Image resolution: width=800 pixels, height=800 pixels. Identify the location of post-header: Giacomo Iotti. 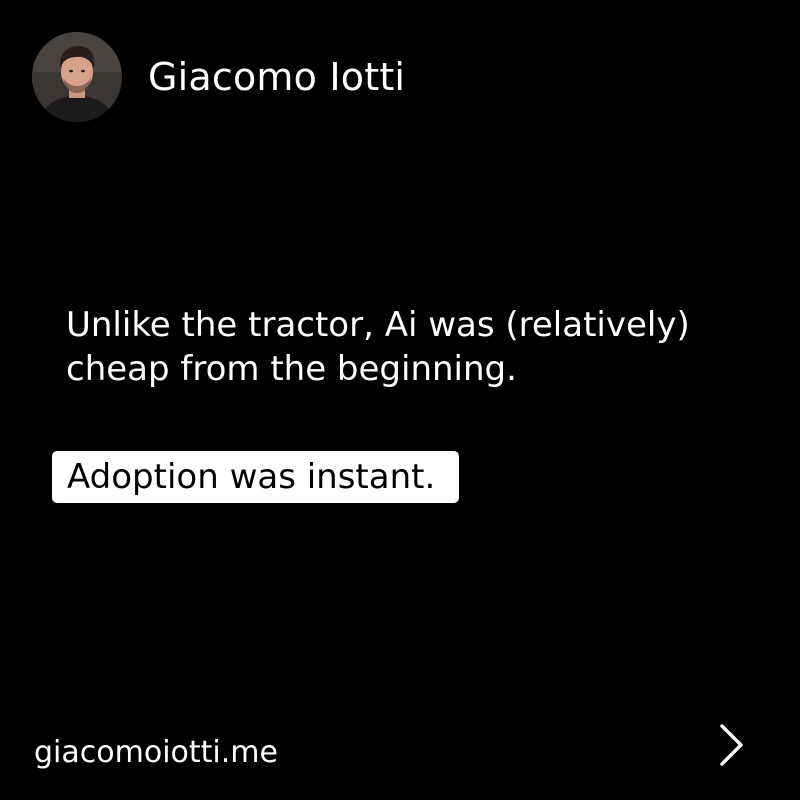
(218, 77).